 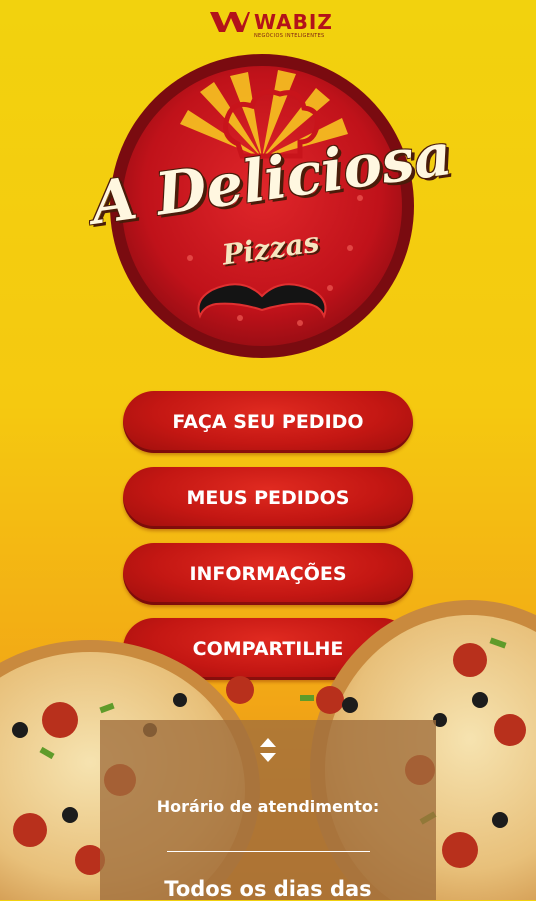 I want to click on brand-tagline: NEGÓCIOS INTELIGENTES, so click(x=289, y=36).